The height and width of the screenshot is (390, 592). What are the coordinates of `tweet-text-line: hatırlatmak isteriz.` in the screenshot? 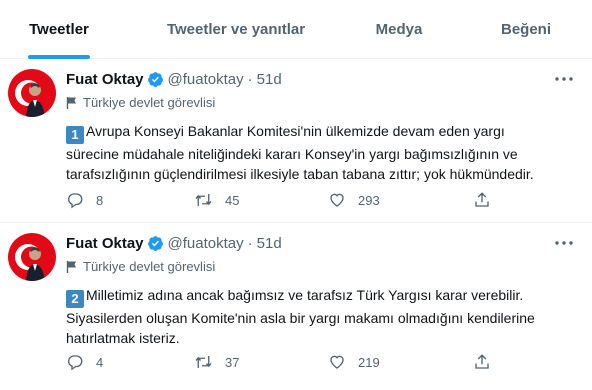 It's located at (123, 338).